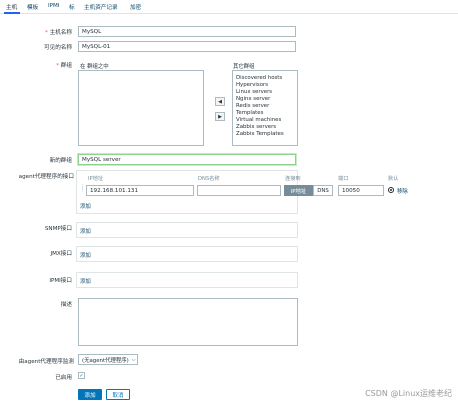 This screenshot has height=405, width=458. Describe the element at coordinates (85, 255) in the screenshot. I see `add-jmx-interface-link: 添加` at that location.